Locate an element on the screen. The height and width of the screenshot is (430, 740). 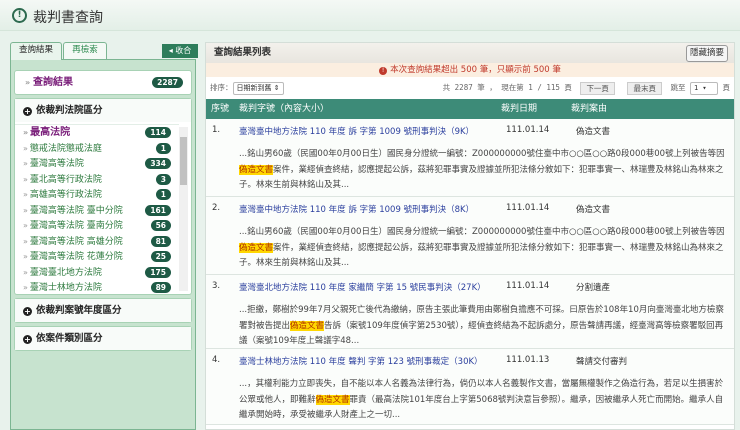
court-section-header: + 依裁判法院區分 is located at coordinates (103, 110).